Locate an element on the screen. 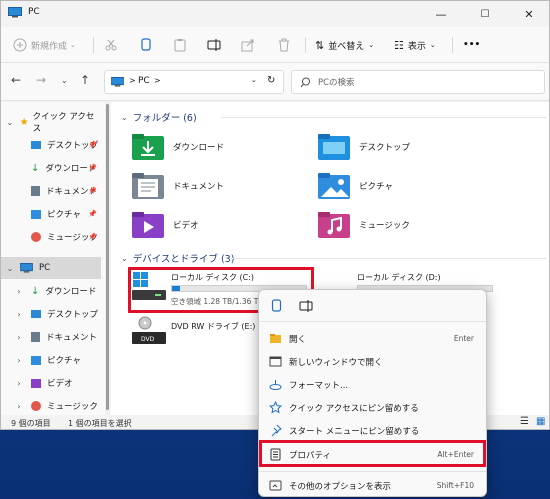 Image resolution: width=550 pixels, height=499 pixels. sidebar-item-pc-documents: › ドキュメント is located at coordinates (51, 337).